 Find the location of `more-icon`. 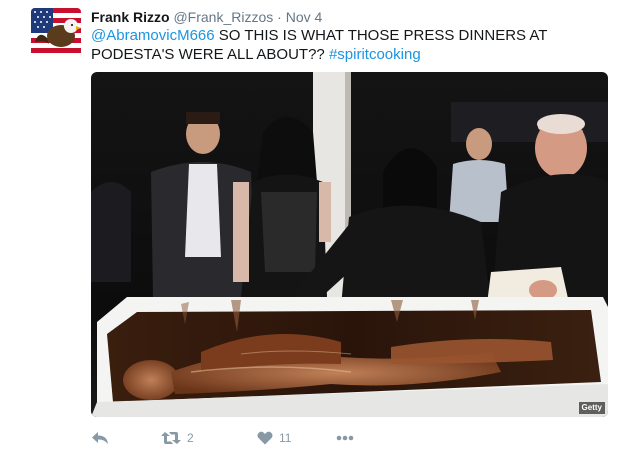

more-icon is located at coordinates (345, 438).